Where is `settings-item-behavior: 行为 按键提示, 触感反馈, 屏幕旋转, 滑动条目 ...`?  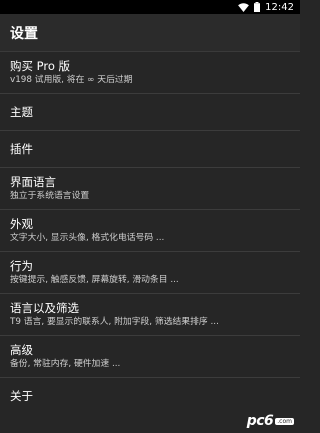
settings-item-behavior: 行为 按键提示, 触感反馈, 屏幕旋转, 滑动条目 ... is located at coordinates (150, 273).